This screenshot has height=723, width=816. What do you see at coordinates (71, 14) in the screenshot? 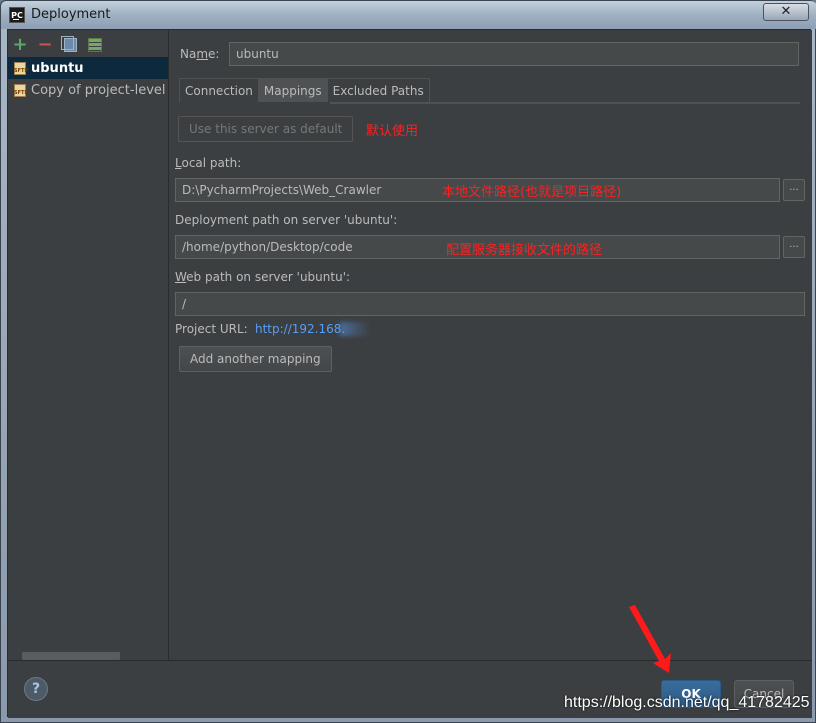
I see `window-title: Deployment` at bounding box center [71, 14].